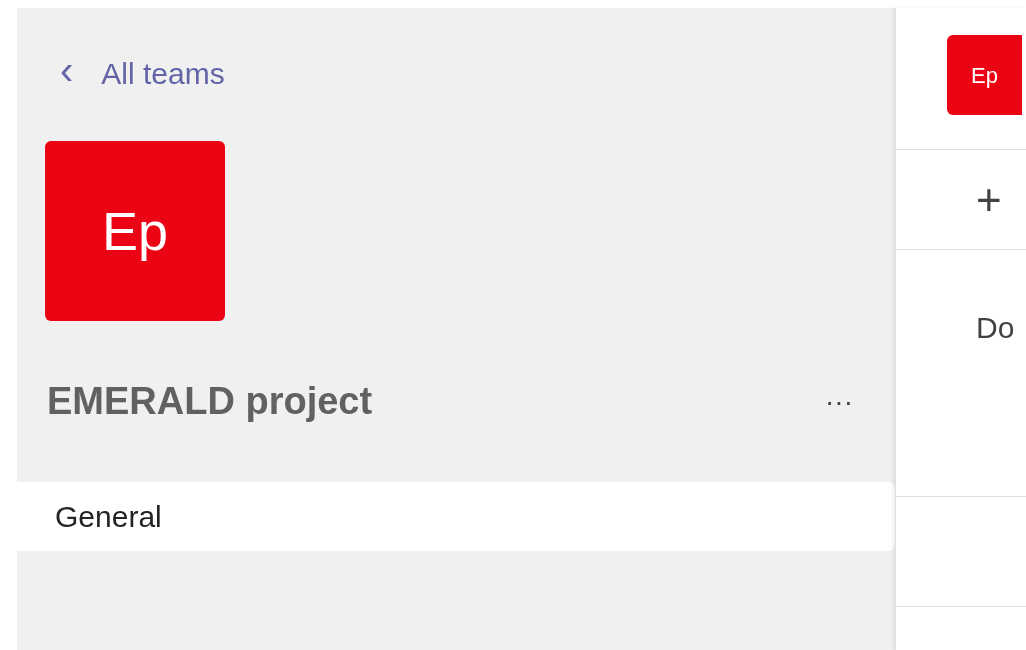 This screenshot has height=650, width=1026. What do you see at coordinates (839, 401) in the screenshot?
I see `more-options-button: ···` at bounding box center [839, 401].